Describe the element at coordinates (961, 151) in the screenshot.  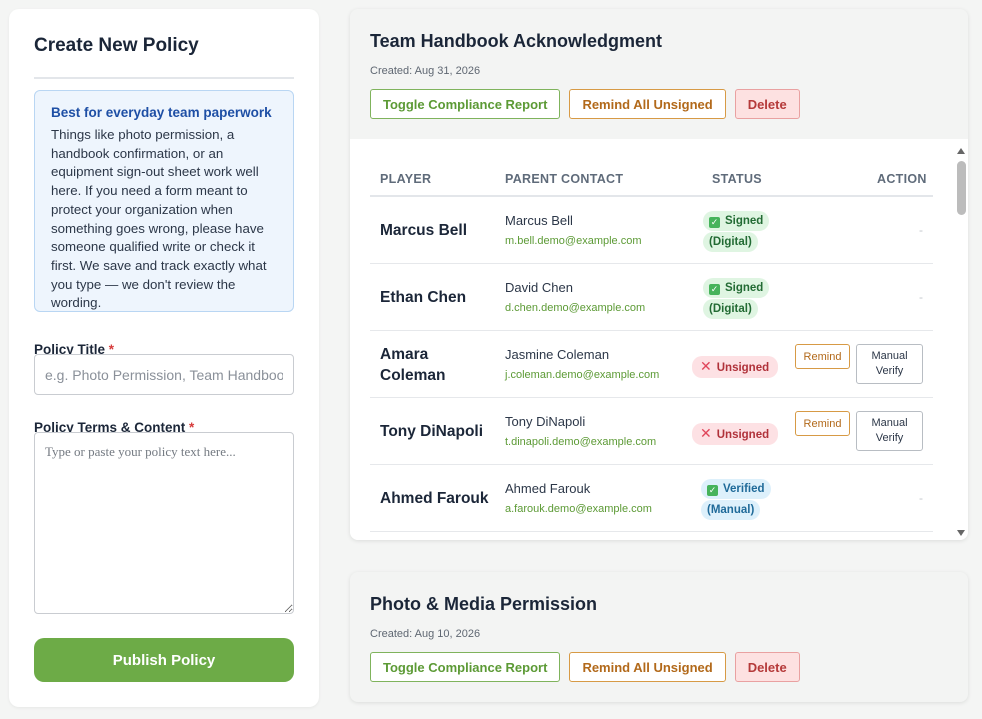
I see `scroll-up-arrow-icon` at that location.